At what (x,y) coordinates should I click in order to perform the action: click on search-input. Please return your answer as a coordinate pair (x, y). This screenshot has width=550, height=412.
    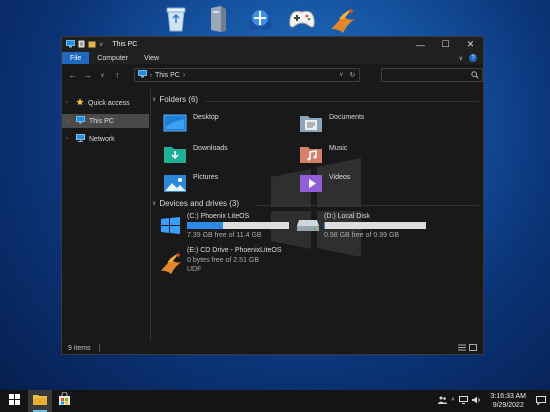
    Looking at the image, I should click on (432, 75).